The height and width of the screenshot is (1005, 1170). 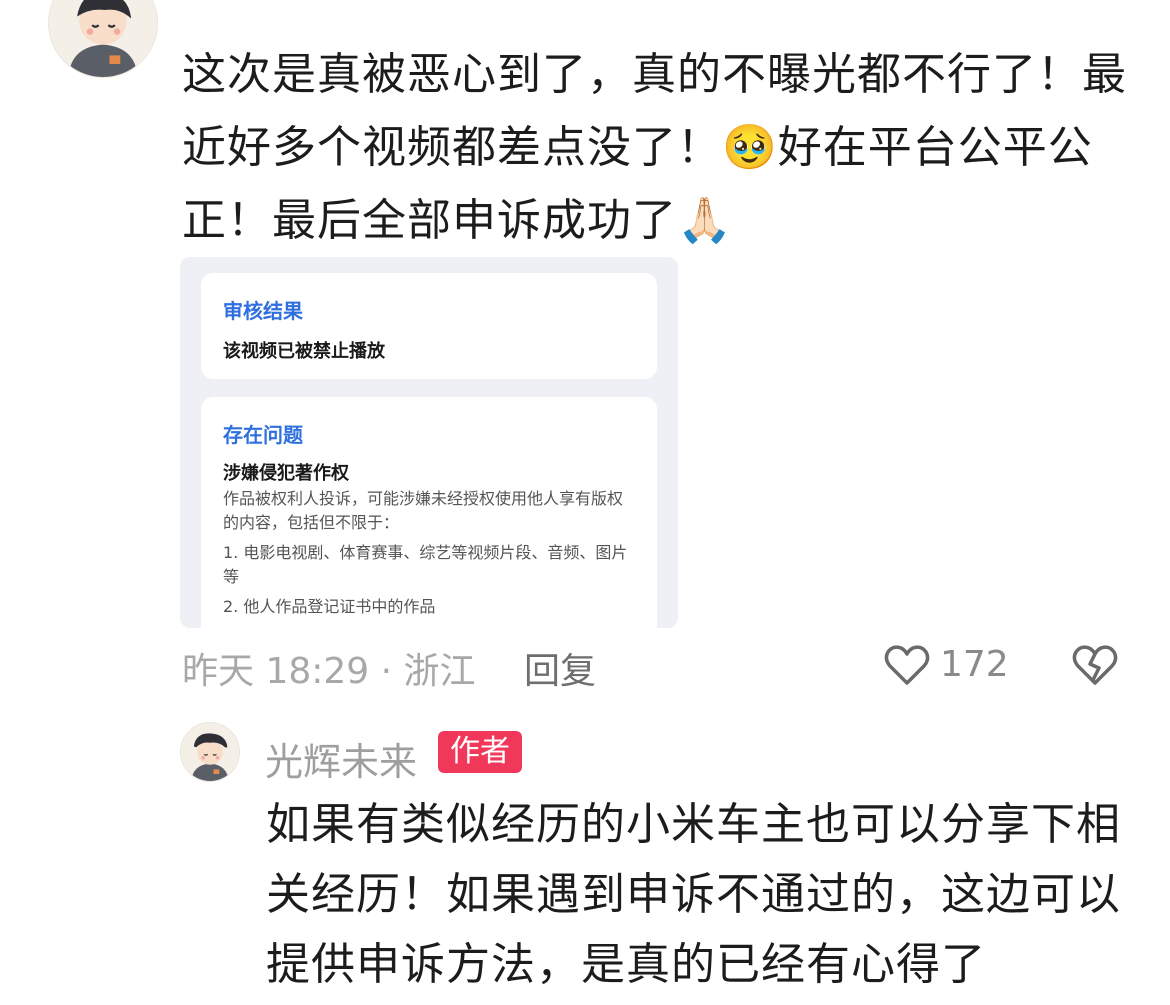 What do you see at coordinates (1095, 665) in the screenshot?
I see `broken-heart-icon` at bounding box center [1095, 665].